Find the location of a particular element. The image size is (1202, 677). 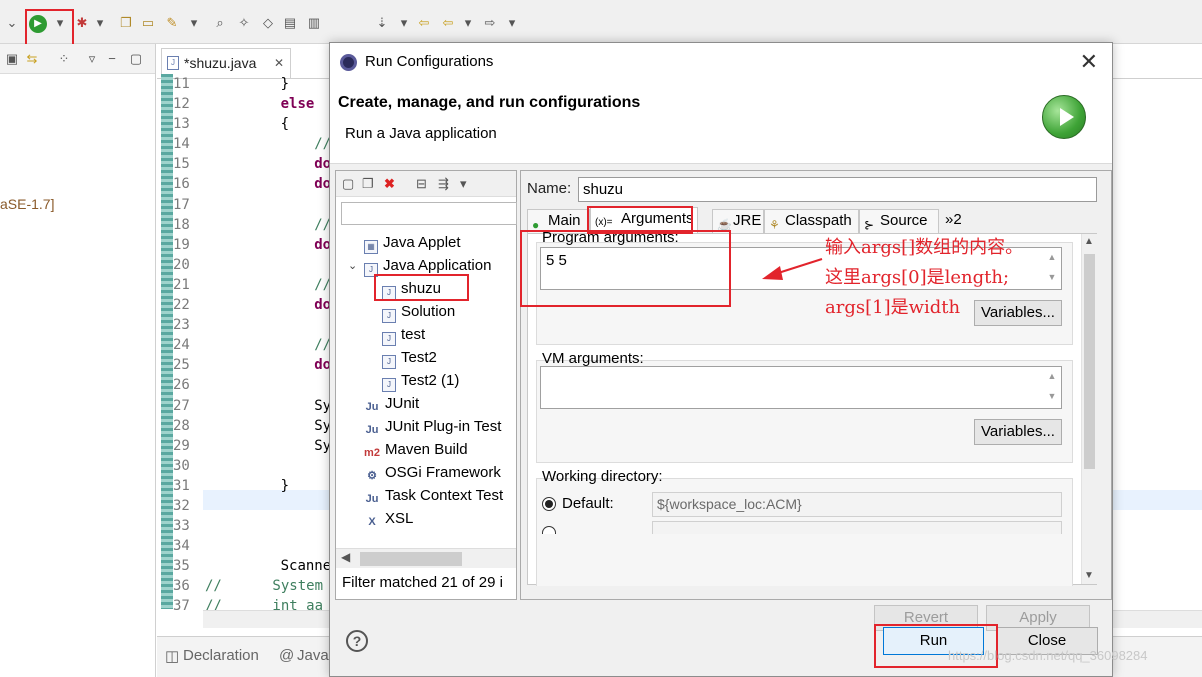

watermark: https://blog.csdn.net/qq_36098284 is located at coordinates (1048, 655).